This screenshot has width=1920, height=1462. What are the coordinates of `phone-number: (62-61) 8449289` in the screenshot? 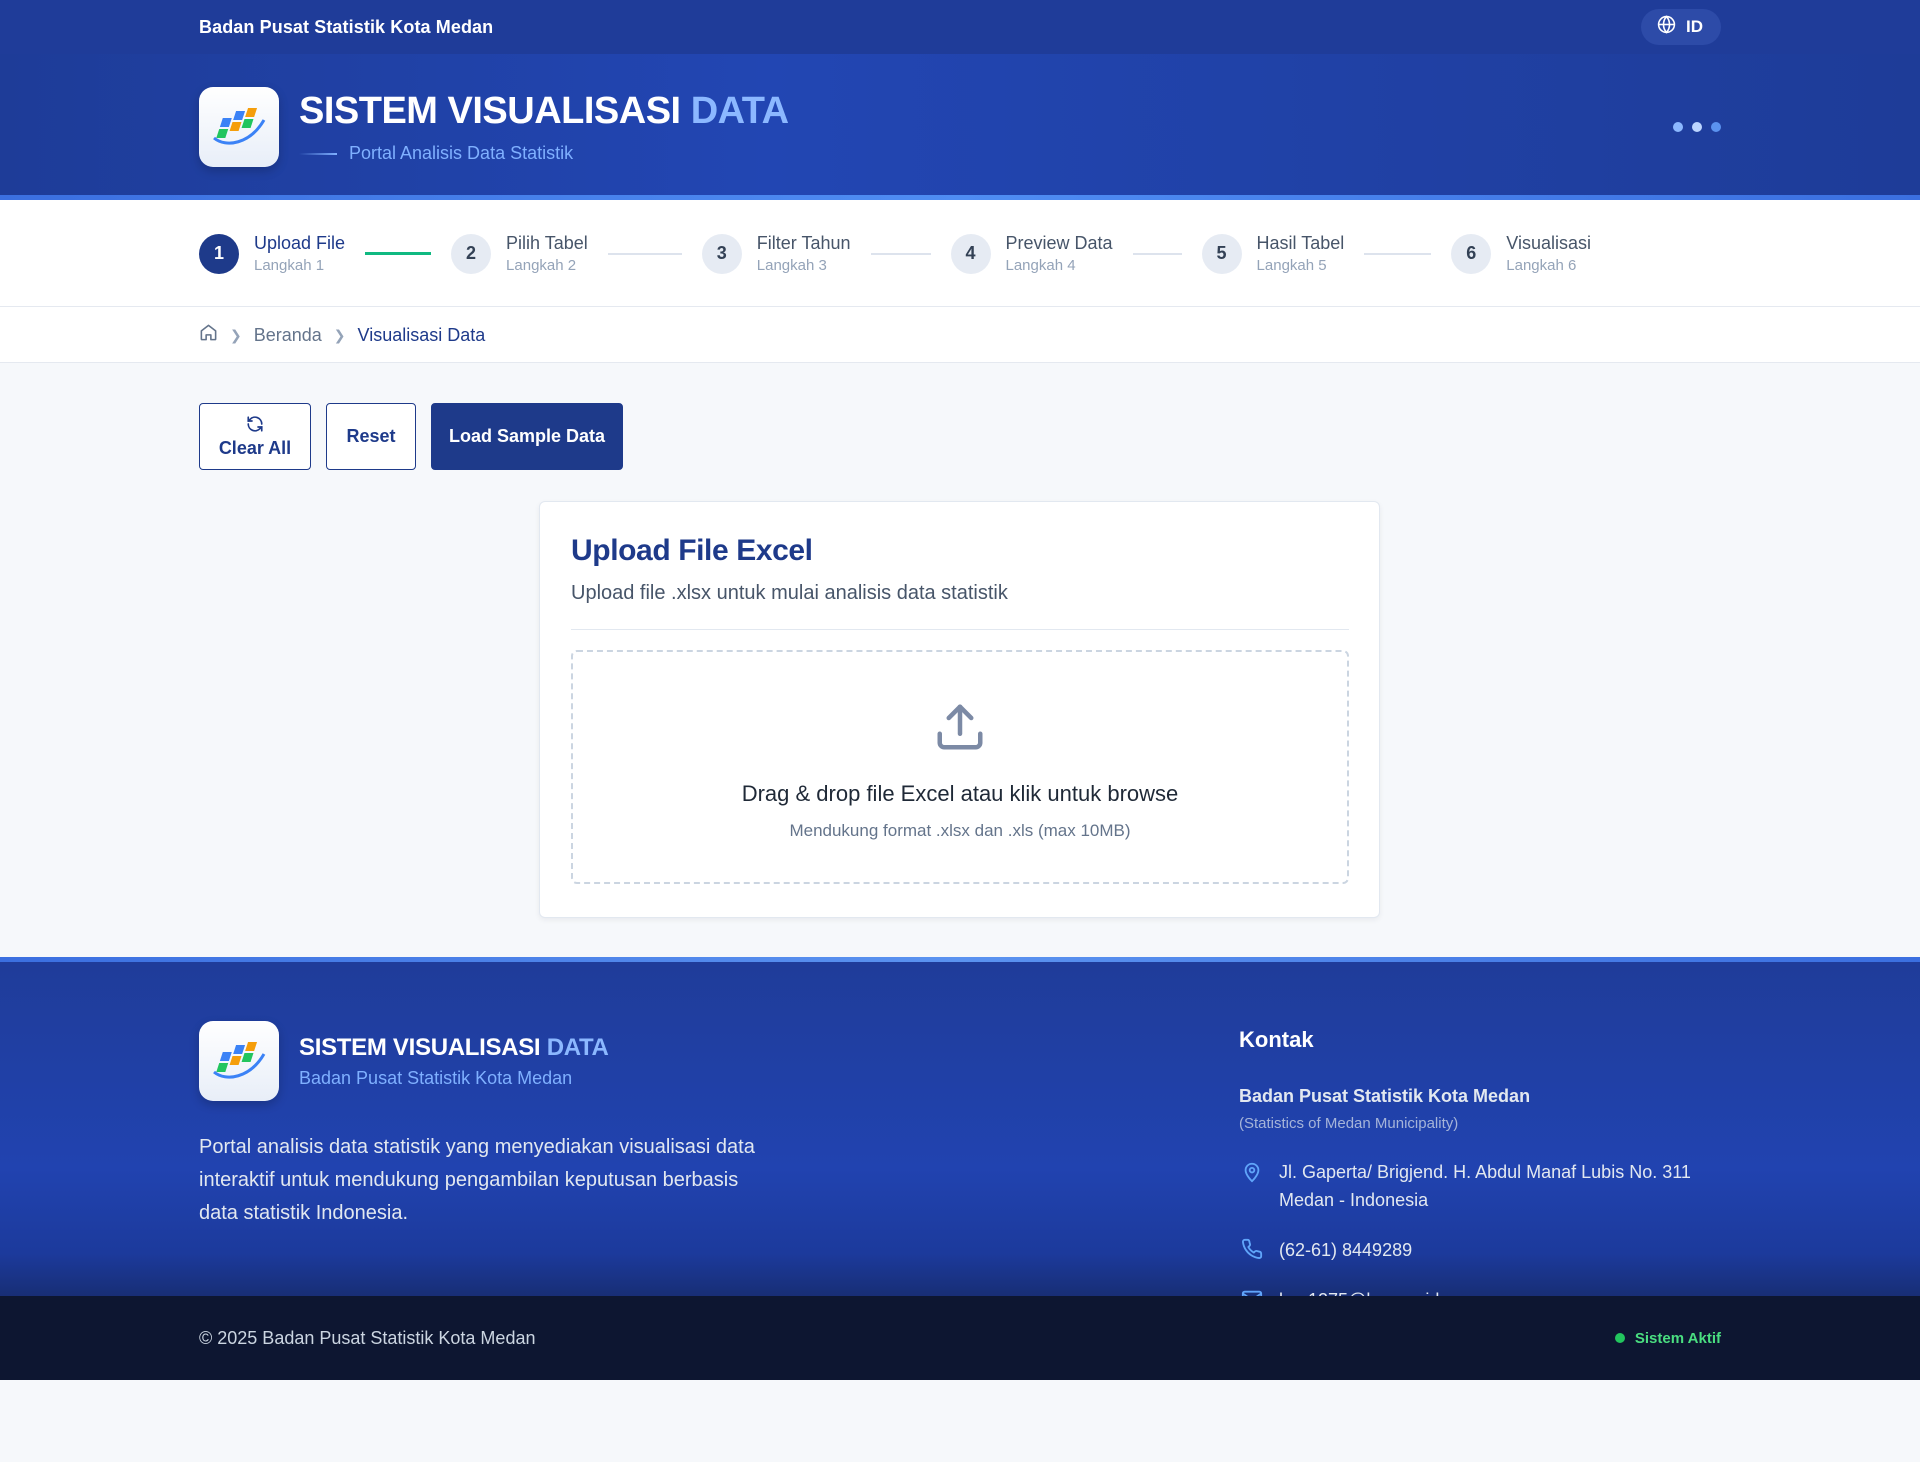 It's located at (1346, 1250).